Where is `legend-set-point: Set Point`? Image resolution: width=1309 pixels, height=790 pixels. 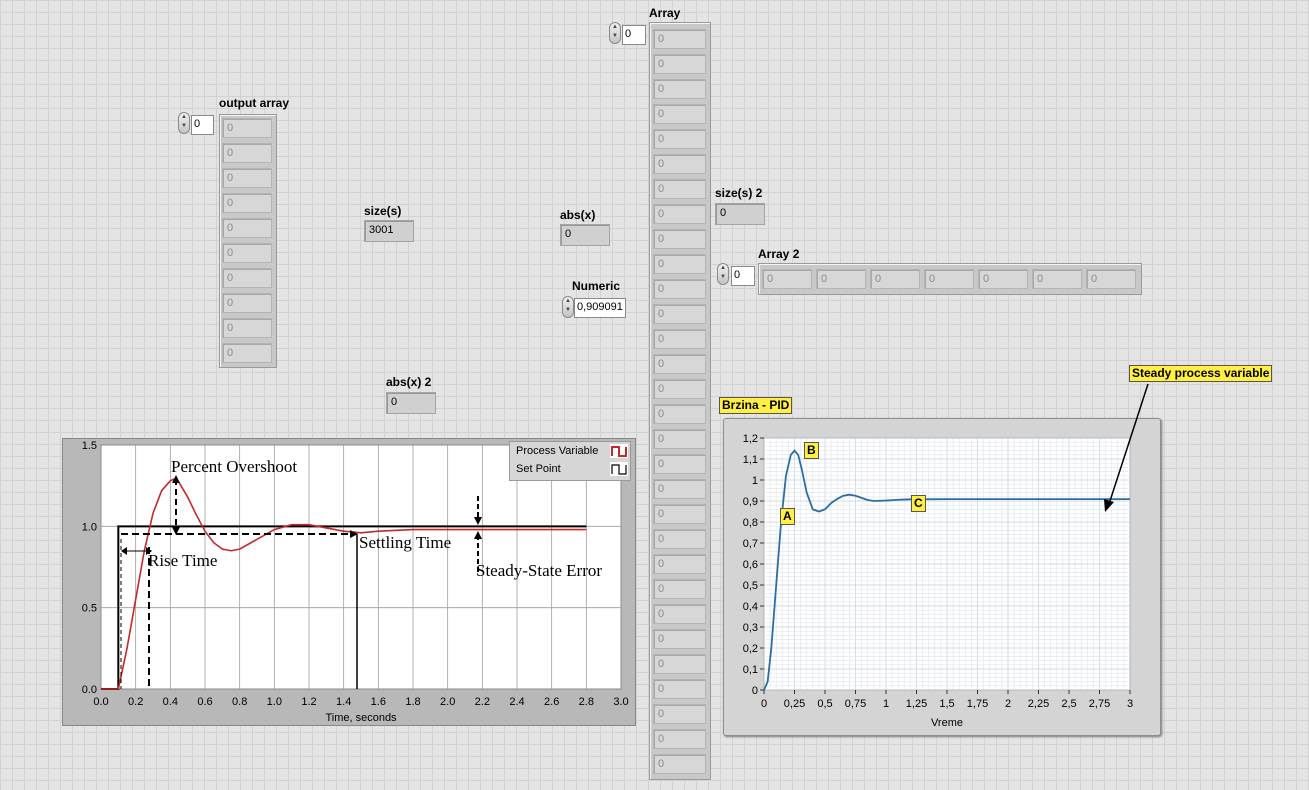 legend-set-point: Set Point is located at coordinates (538, 469).